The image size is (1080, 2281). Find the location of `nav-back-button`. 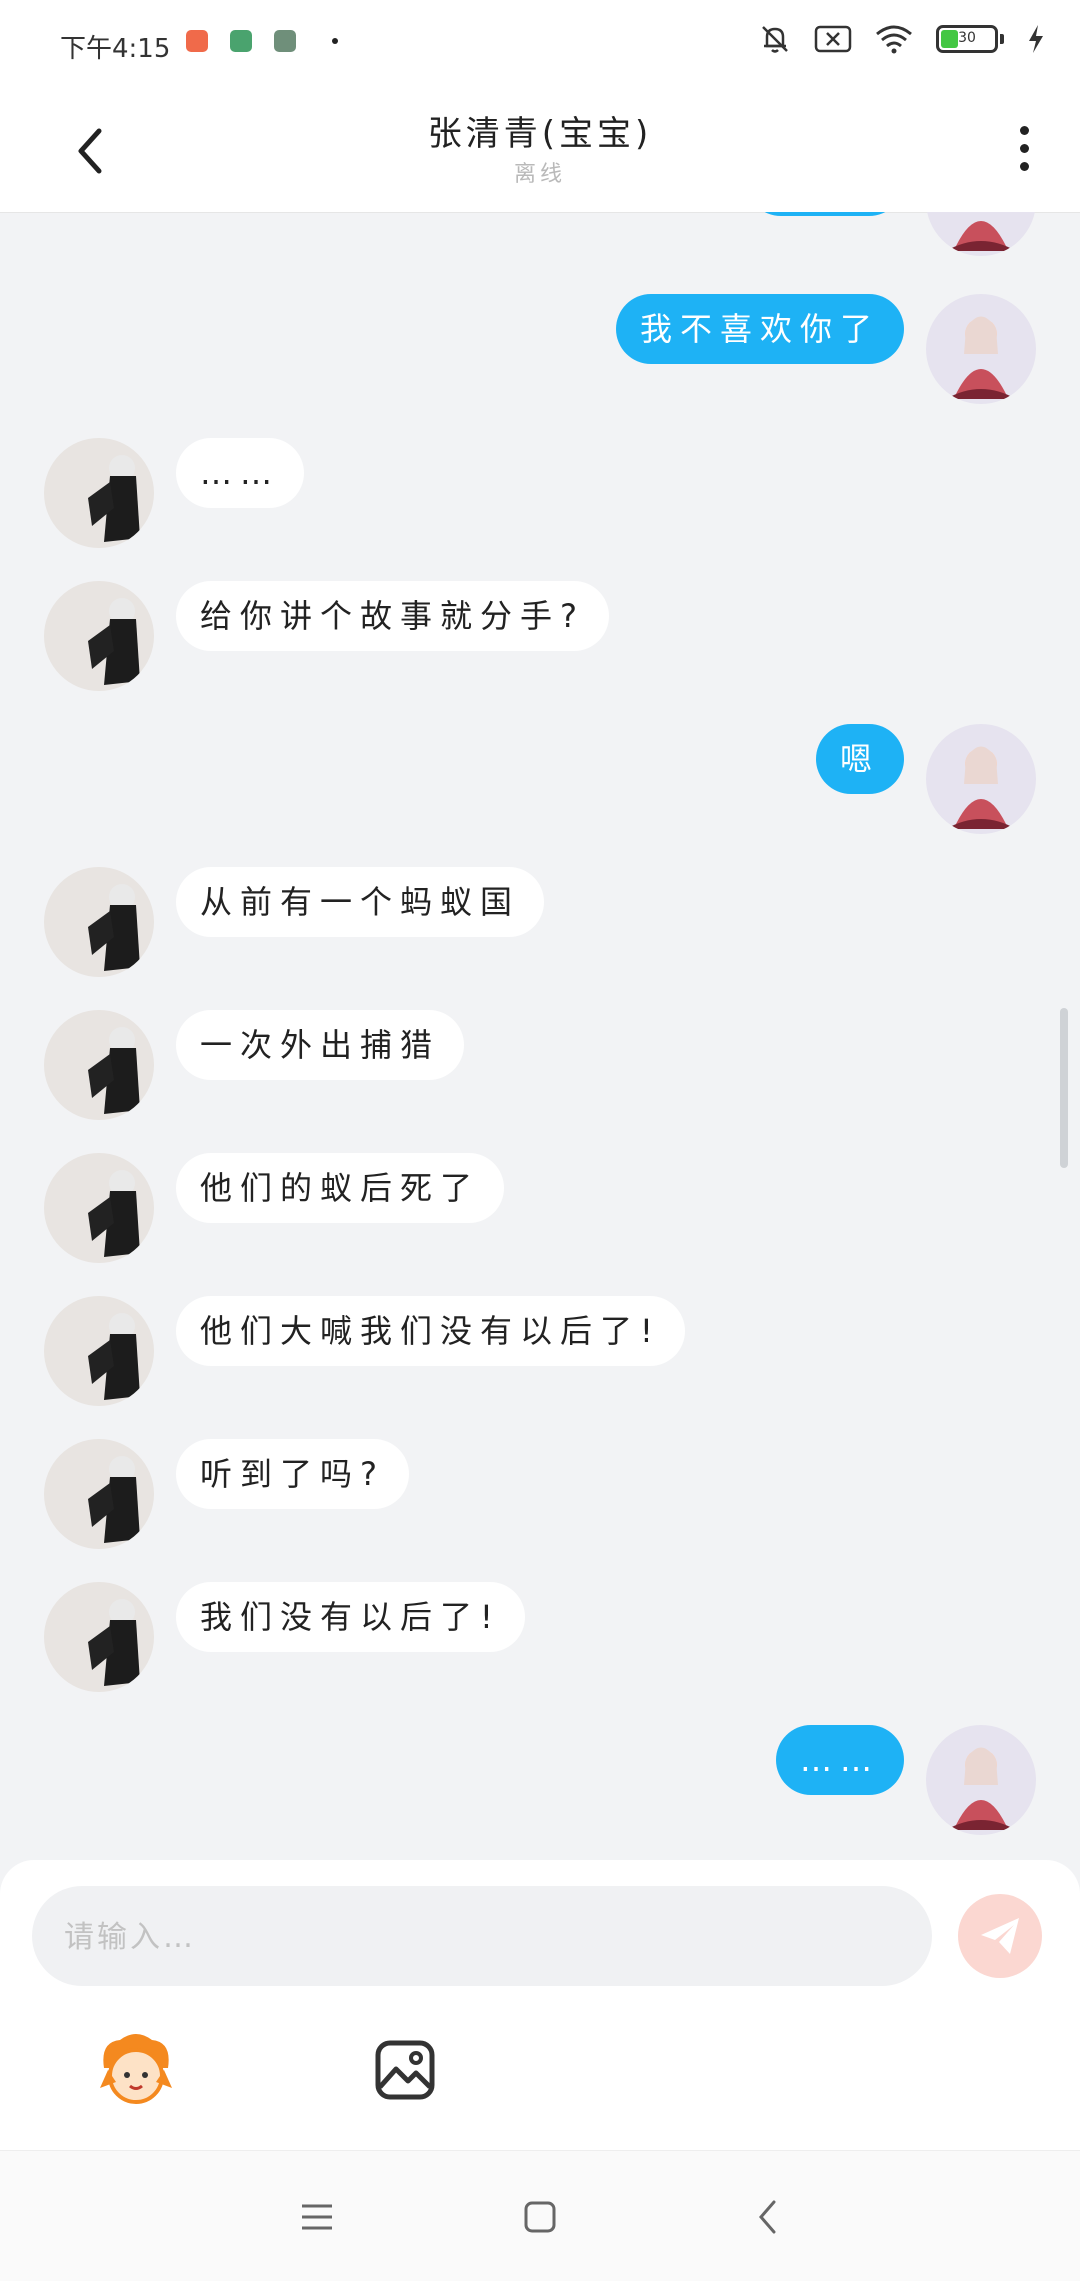

nav-back-button is located at coordinates (768, 2217).